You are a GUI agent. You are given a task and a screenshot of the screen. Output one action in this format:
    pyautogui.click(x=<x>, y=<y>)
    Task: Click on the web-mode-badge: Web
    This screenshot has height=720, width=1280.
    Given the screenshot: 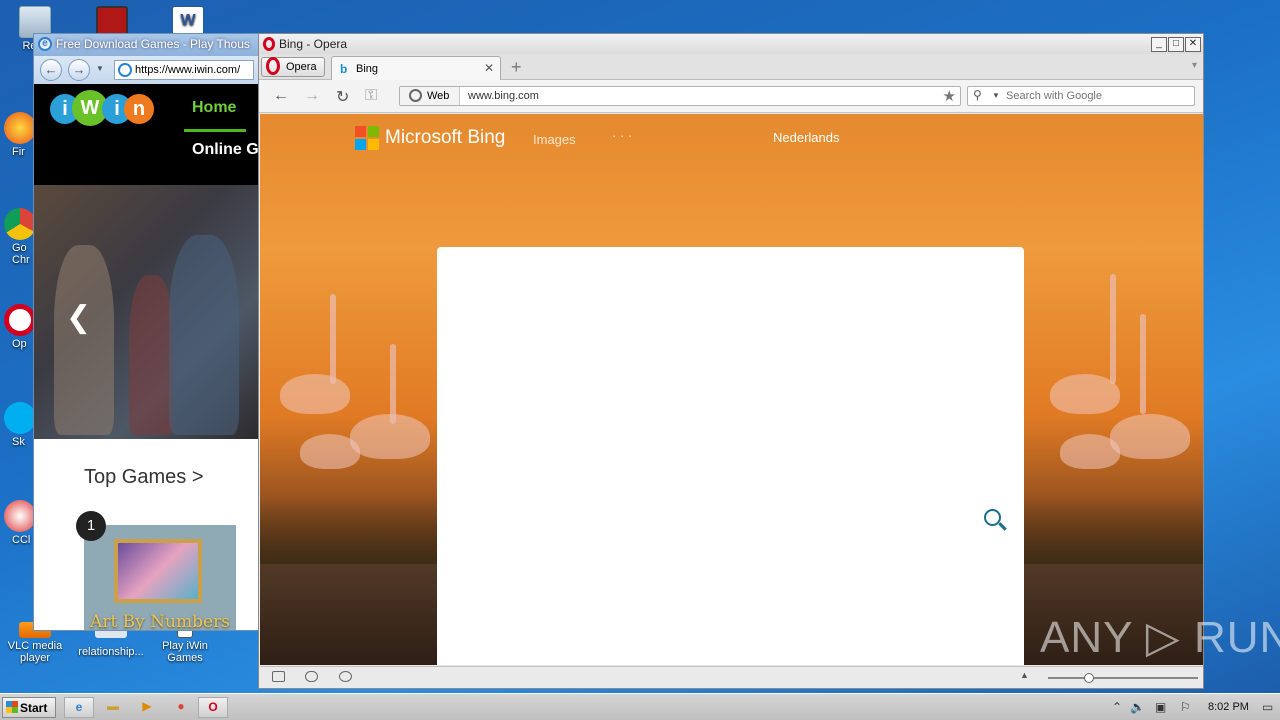 What is the action you would take?
    pyautogui.click(x=430, y=96)
    